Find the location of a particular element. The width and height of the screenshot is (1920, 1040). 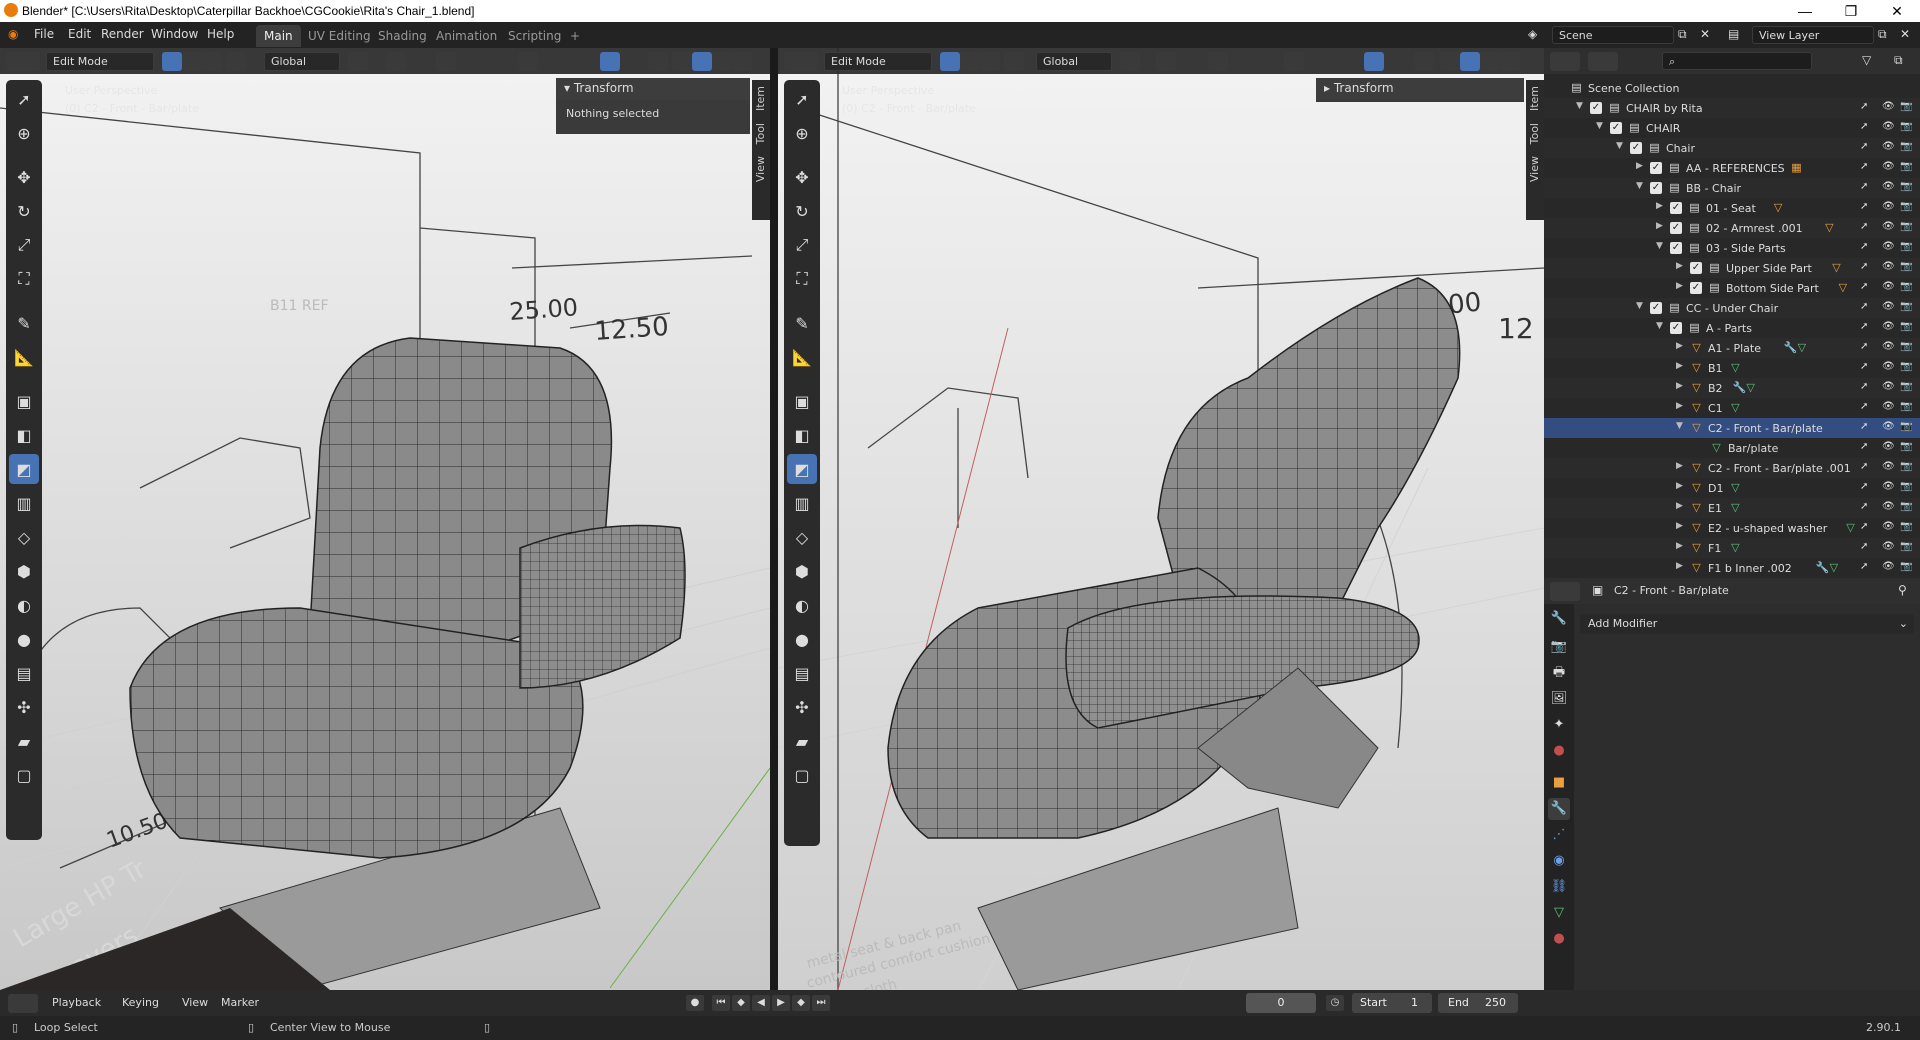

filter-icon: ▽ is located at coordinates (1866, 60).